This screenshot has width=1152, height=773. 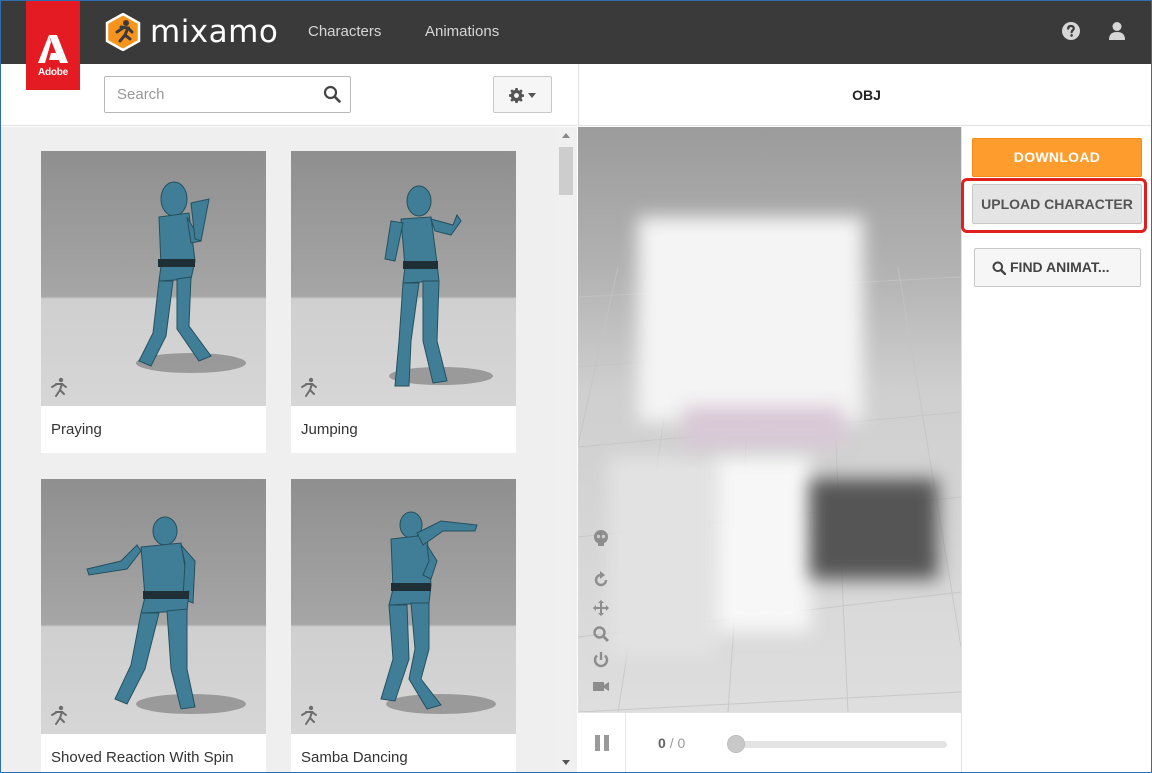 I want to click on brand-name: mixamo, so click(x=214, y=32).